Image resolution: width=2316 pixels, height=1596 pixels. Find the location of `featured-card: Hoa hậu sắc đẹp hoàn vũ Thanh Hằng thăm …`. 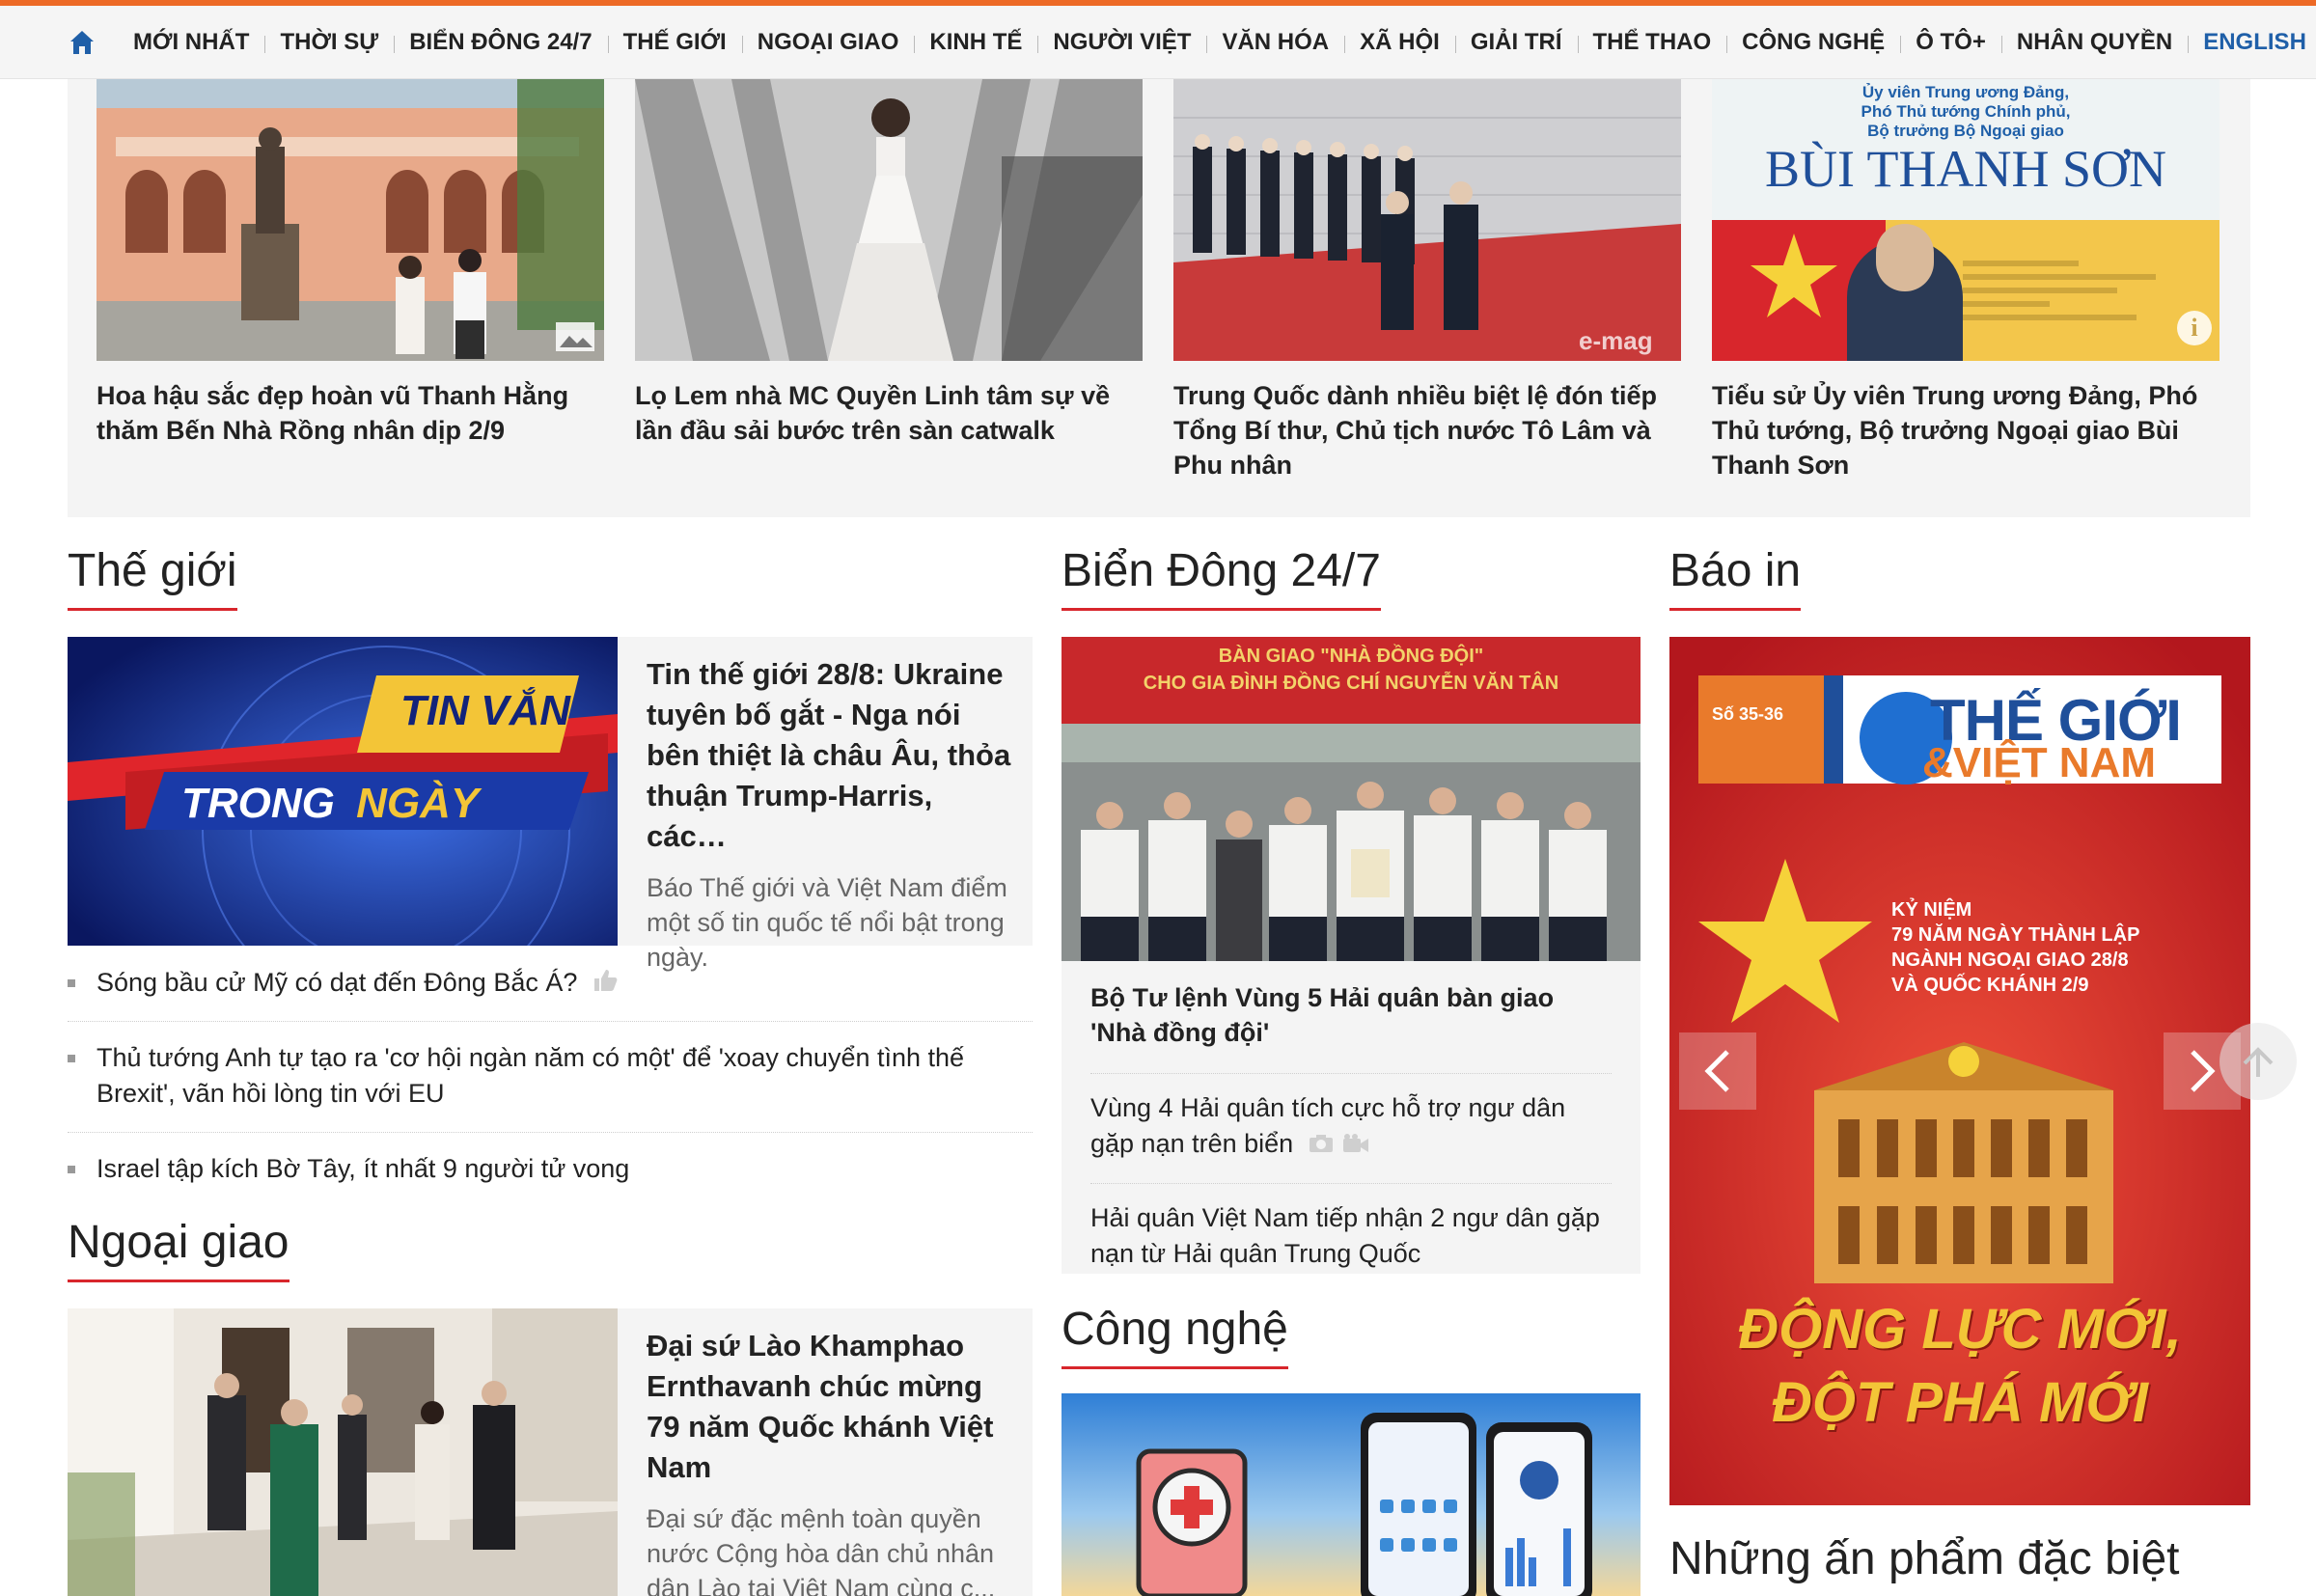

featured-card: Hoa hậu sắc đẹp hoàn vũ Thanh Hằng thăm … is located at coordinates (350, 264).